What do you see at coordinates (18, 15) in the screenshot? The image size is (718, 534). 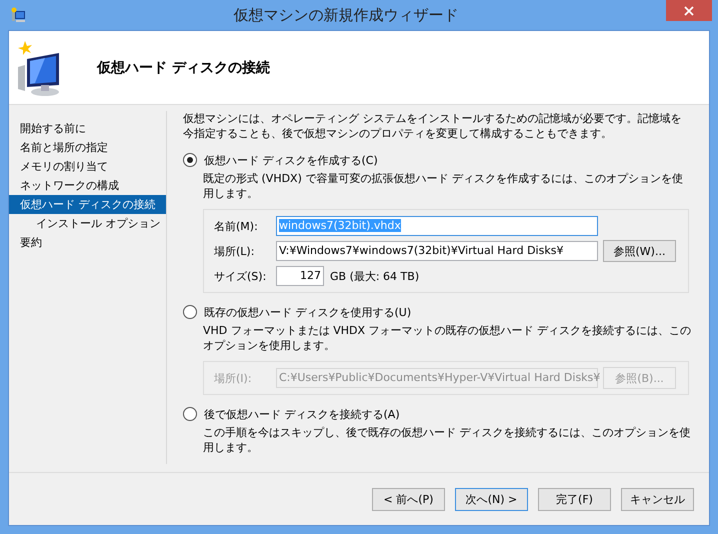 I see `app-icon` at bounding box center [18, 15].